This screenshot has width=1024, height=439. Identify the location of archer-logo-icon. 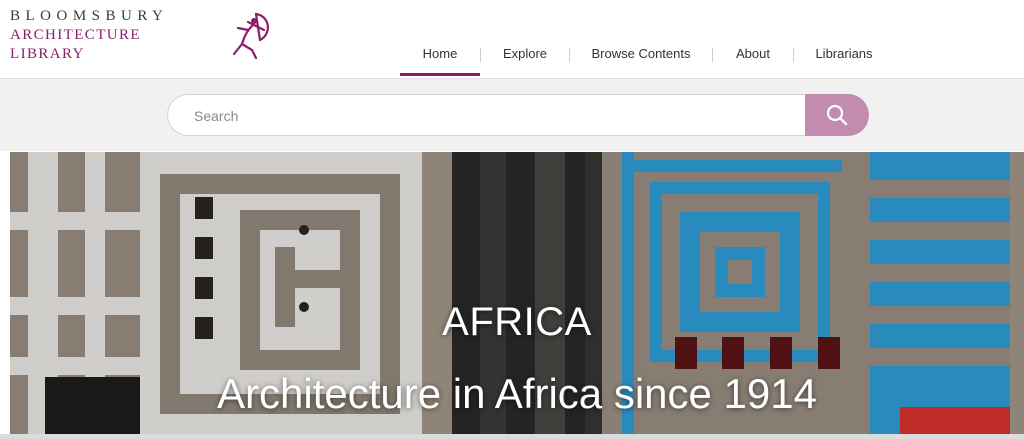
(250, 36).